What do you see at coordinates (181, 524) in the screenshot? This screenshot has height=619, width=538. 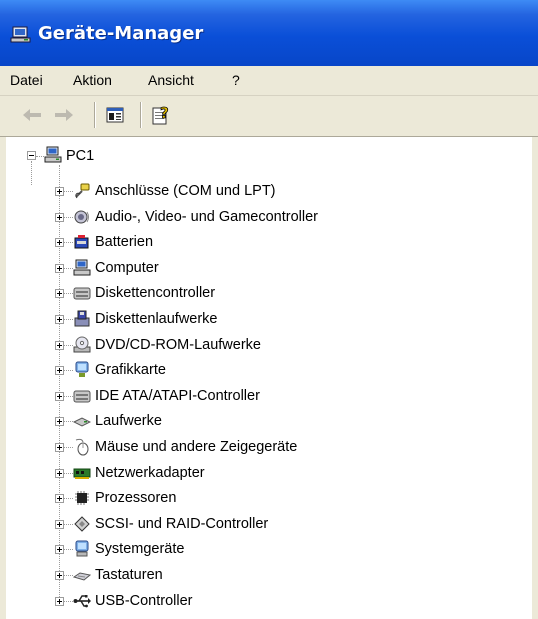 I see `tree-item-label: SCSI- und RAID-Controller` at bounding box center [181, 524].